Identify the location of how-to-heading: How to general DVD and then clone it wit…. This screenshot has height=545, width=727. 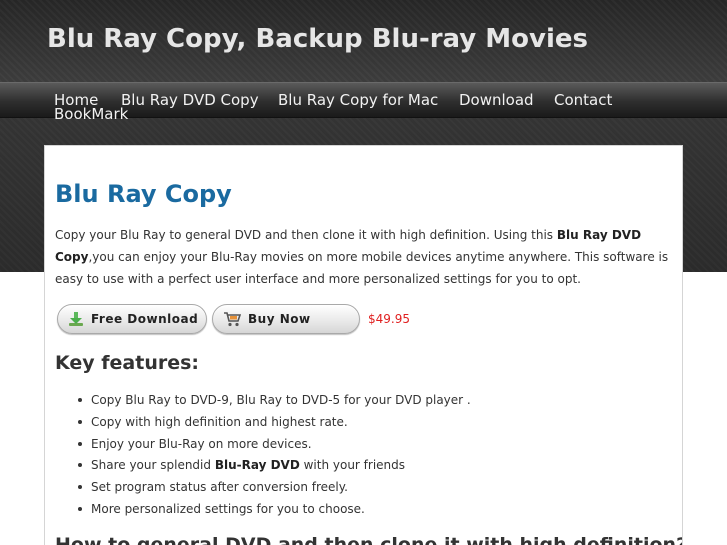
(369, 539).